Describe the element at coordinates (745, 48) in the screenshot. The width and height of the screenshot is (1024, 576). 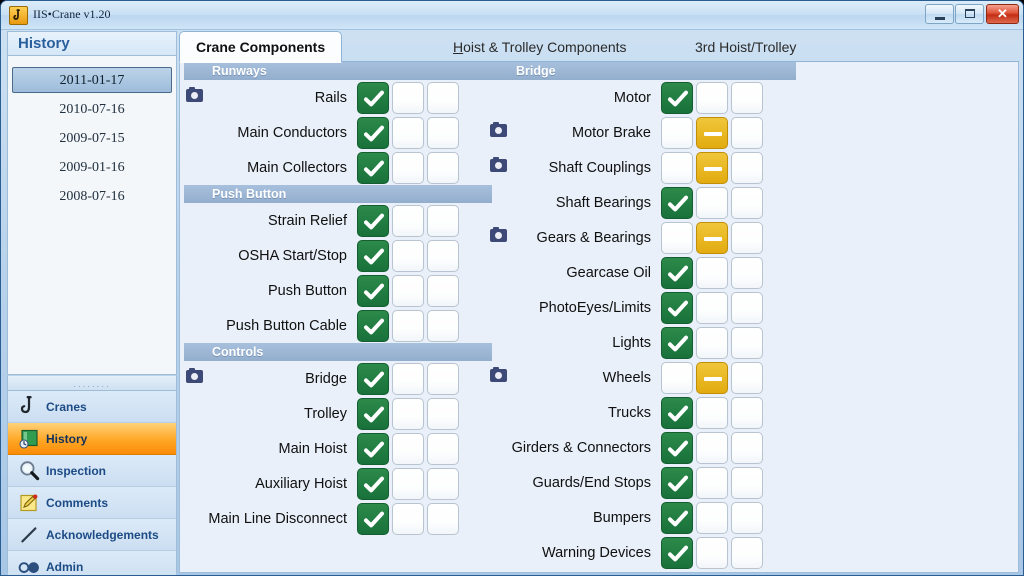
I see `tab-3rd-hoist-trolley: 3rd Hoist/Trolley` at that location.